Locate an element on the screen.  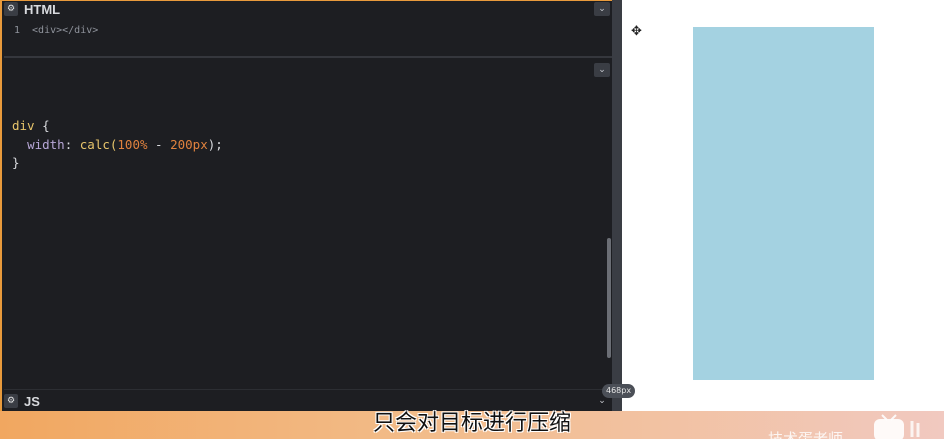
css-panel-header: ⌄ is located at coordinates (308, 70).